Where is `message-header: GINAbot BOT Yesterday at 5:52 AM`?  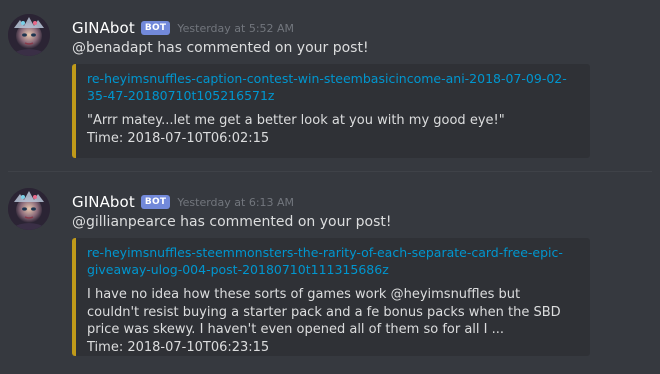 message-header: GINAbot BOT Yesterday at 5:52 AM is located at coordinates (183, 28).